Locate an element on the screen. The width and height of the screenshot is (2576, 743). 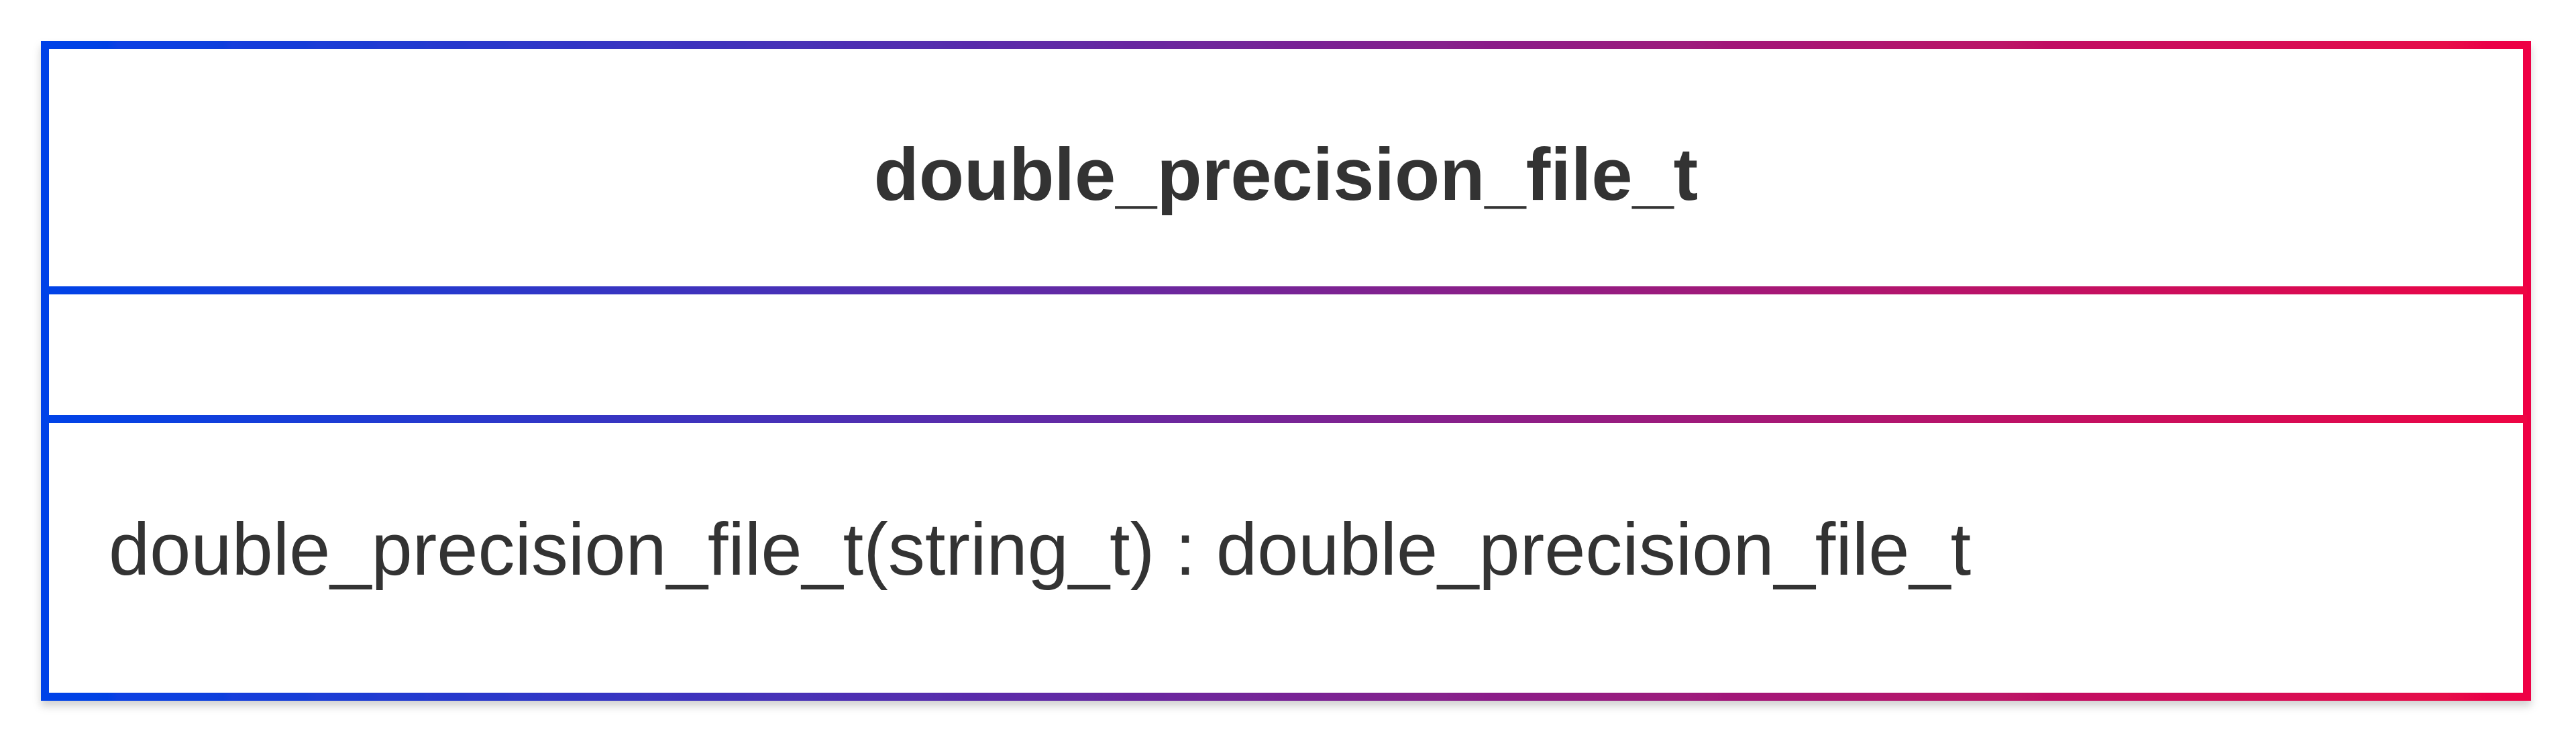
method-row: double_precision_file_t(string_t) is located at coordinates (1040, 549).